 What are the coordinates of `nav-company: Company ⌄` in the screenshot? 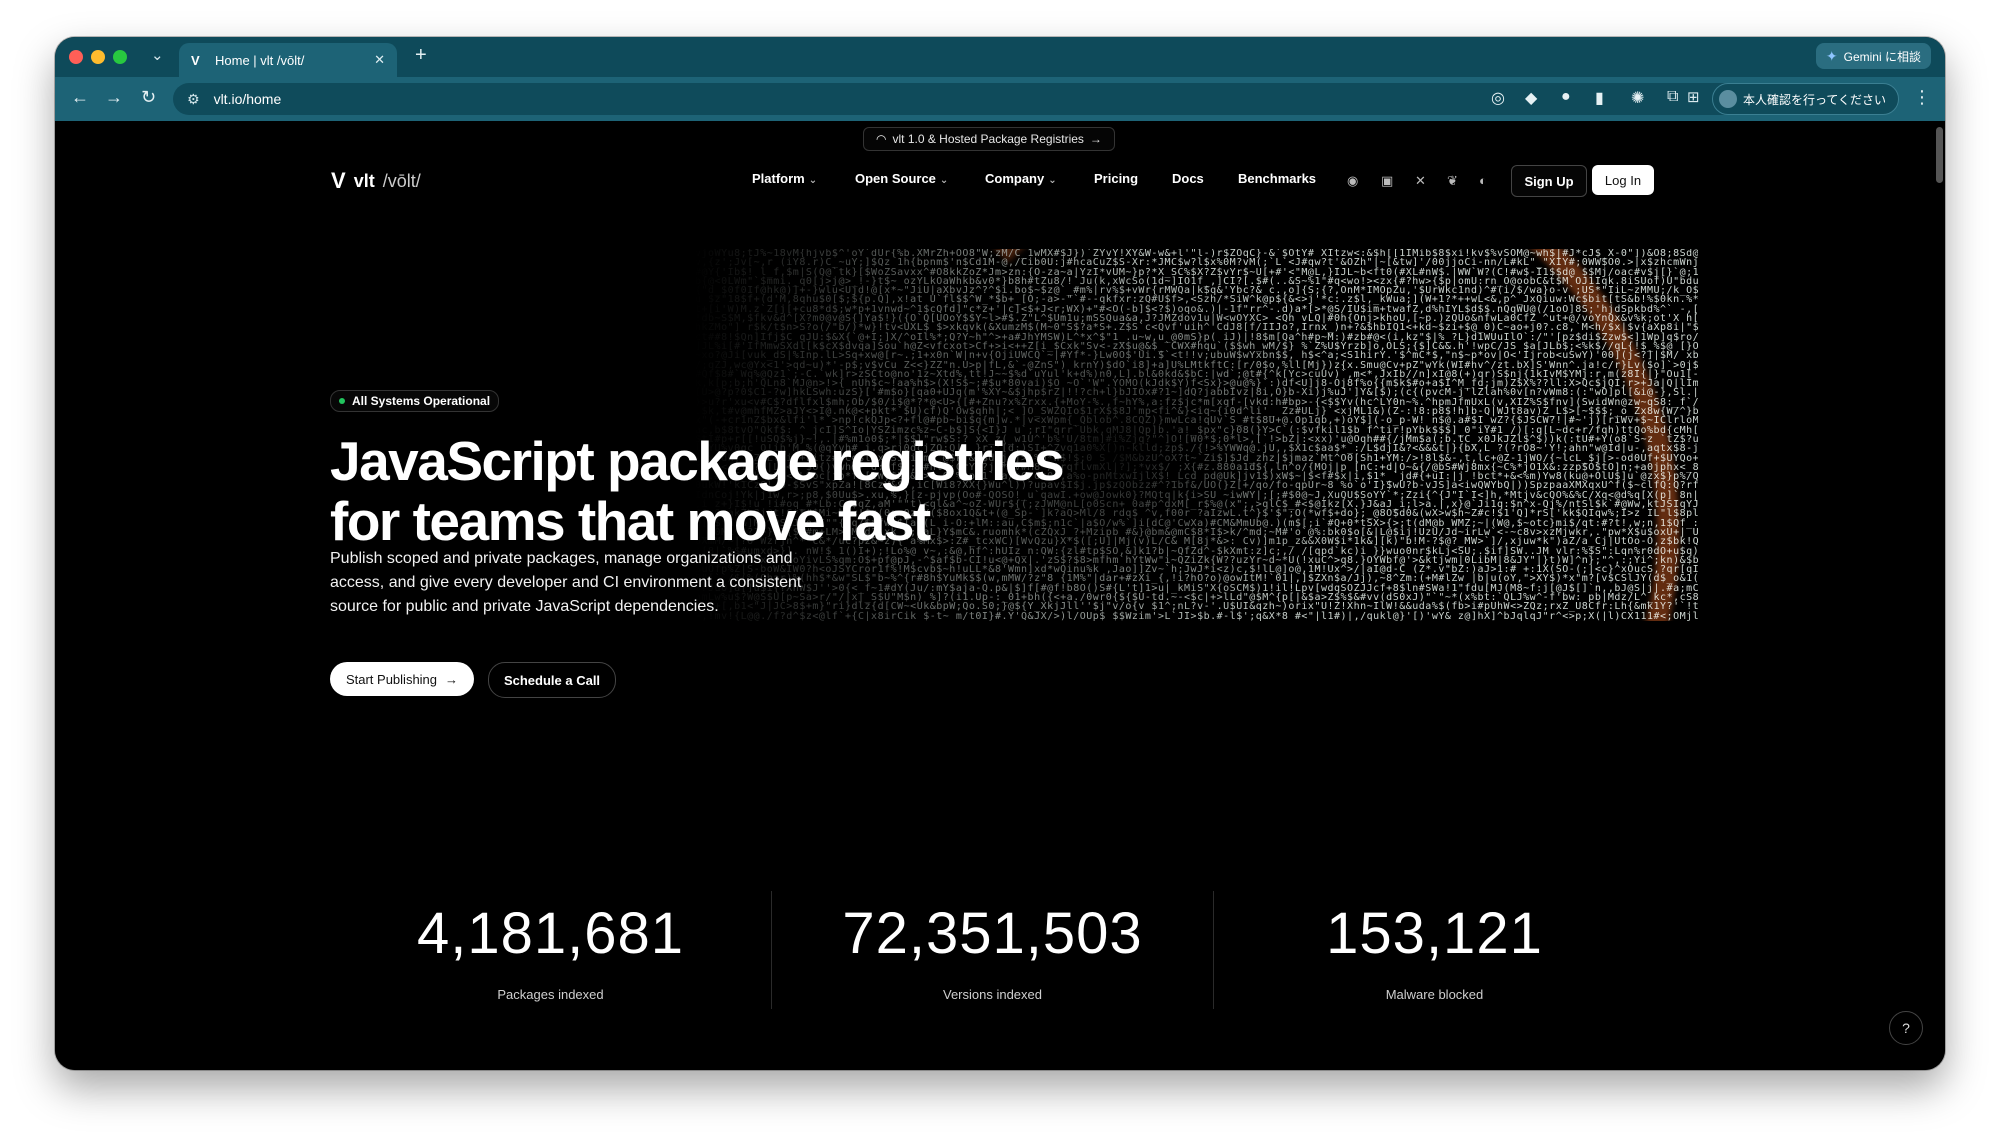 It's located at (1021, 178).